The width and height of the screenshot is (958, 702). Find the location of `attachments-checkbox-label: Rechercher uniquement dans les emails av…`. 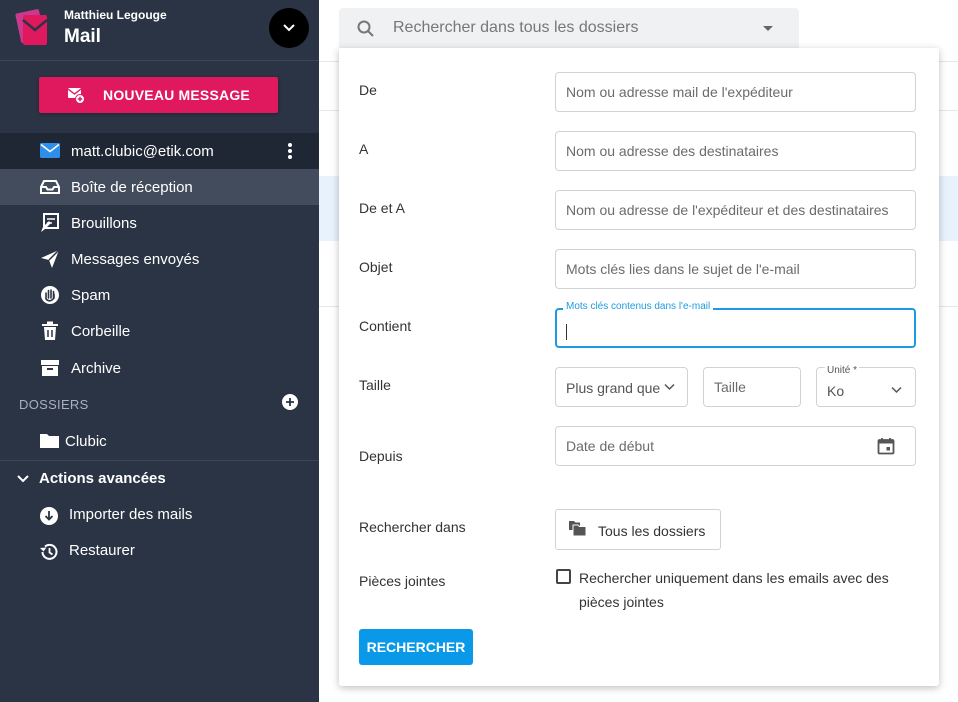

attachments-checkbox-label: Rechercher uniquement dans les emails av… is located at coordinates (734, 590).